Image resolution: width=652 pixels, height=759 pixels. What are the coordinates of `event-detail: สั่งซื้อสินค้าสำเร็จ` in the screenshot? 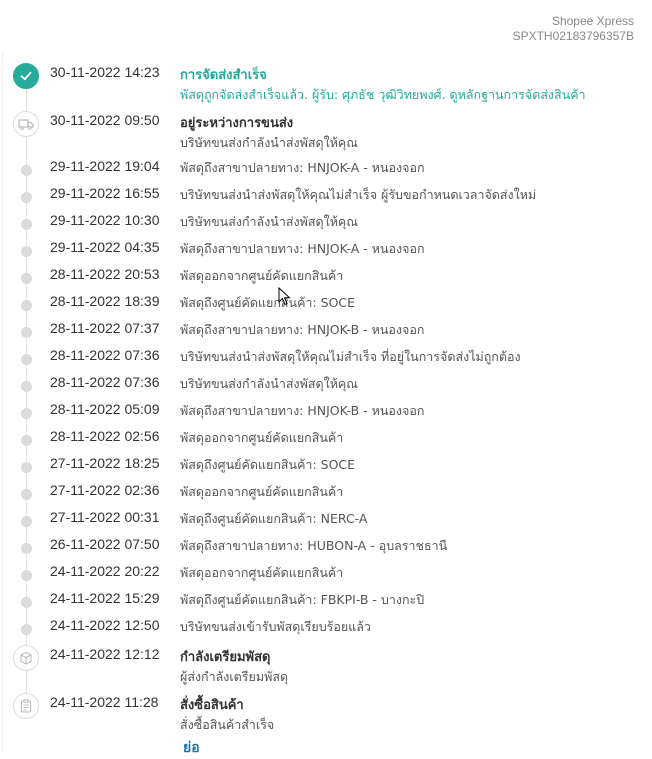 It's located at (227, 725).